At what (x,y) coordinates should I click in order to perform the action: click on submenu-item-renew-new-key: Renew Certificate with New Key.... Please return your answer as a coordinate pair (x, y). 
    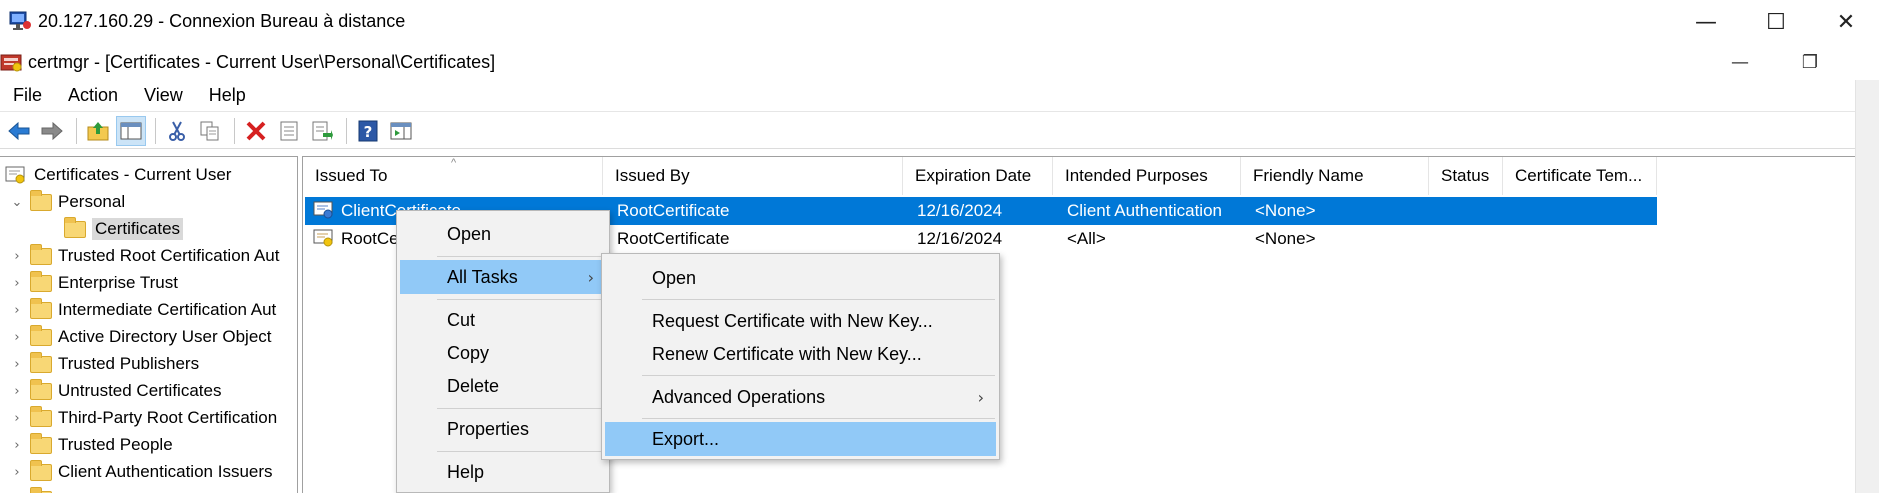
    Looking at the image, I should click on (800, 354).